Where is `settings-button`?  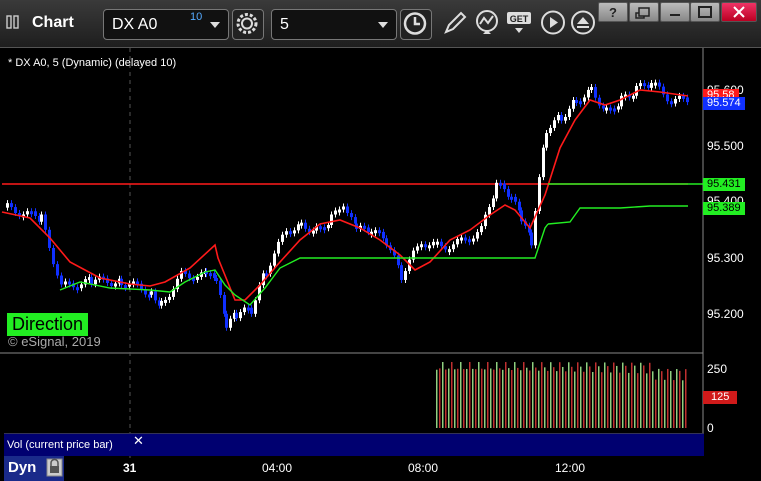 settings-button is located at coordinates (248, 24).